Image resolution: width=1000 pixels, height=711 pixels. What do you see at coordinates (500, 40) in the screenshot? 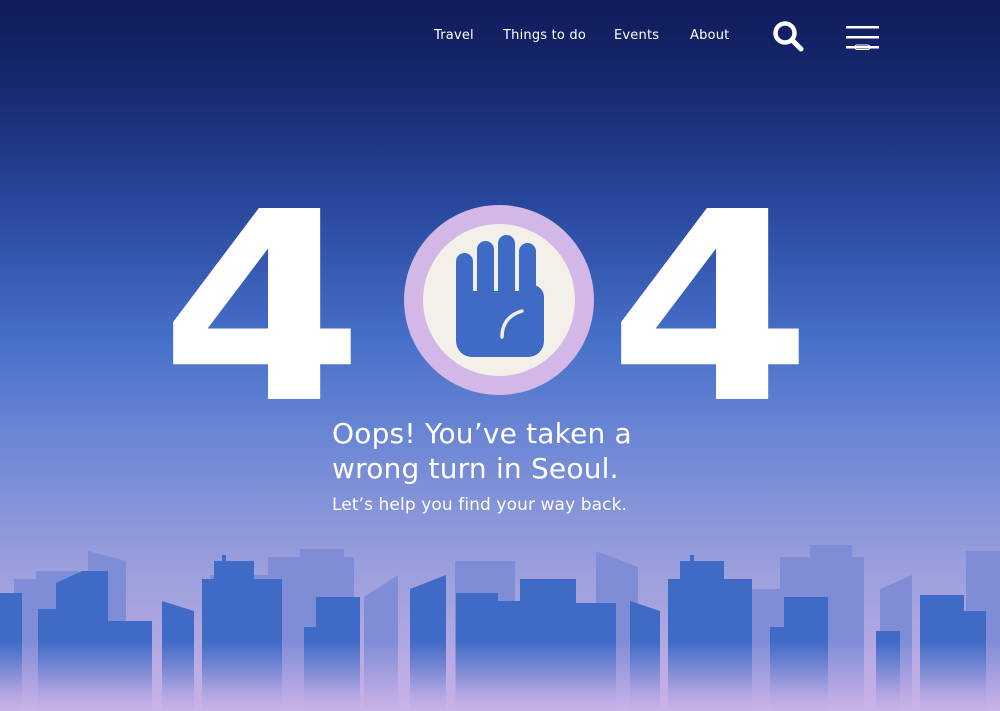
I see `top-nav: Travel Things to do Events About` at bounding box center [500, 40].